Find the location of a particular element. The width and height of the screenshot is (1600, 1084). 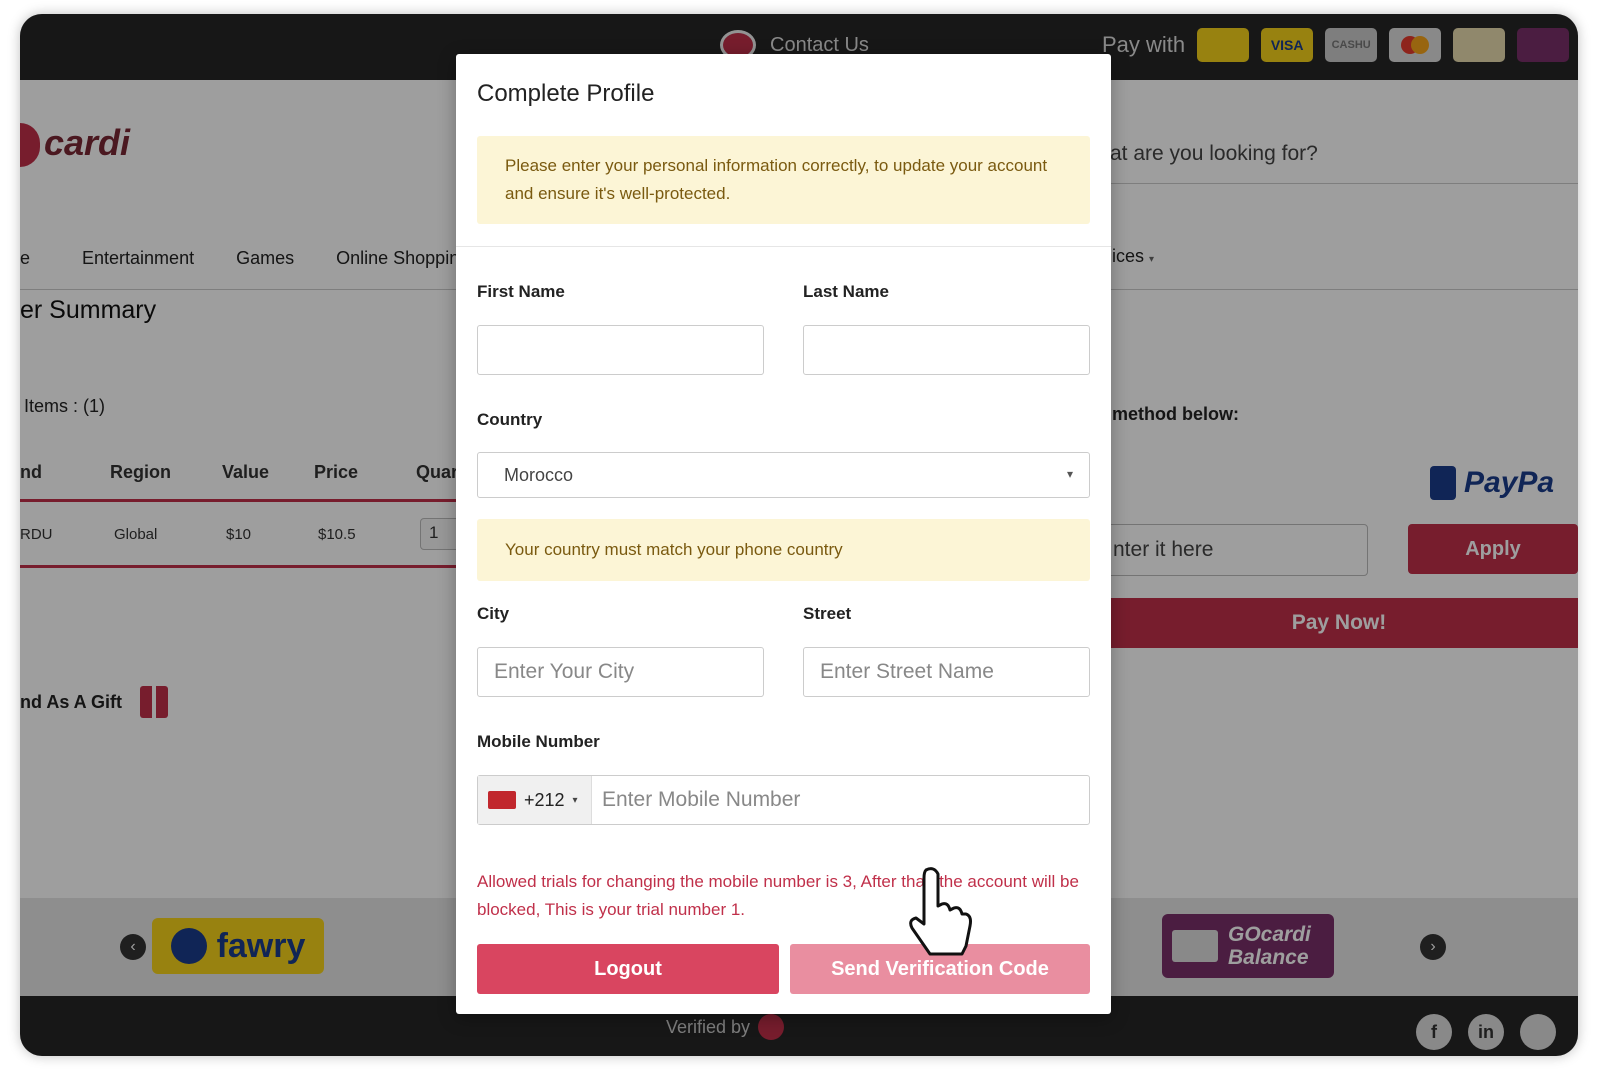

chevron-down-icon: ▾ is located at coordinates (1069, 474).